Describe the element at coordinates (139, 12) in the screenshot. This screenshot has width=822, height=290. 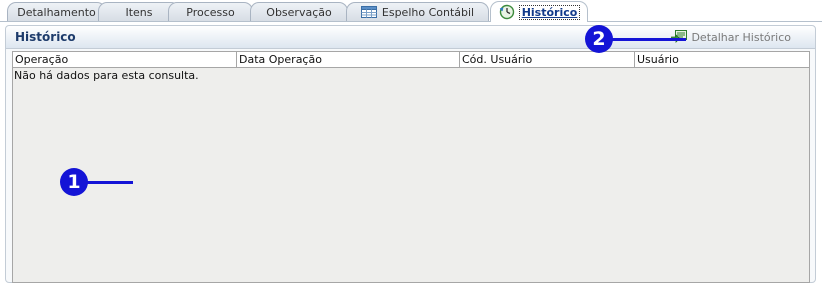
I see `tab-label: Itens` at that location.